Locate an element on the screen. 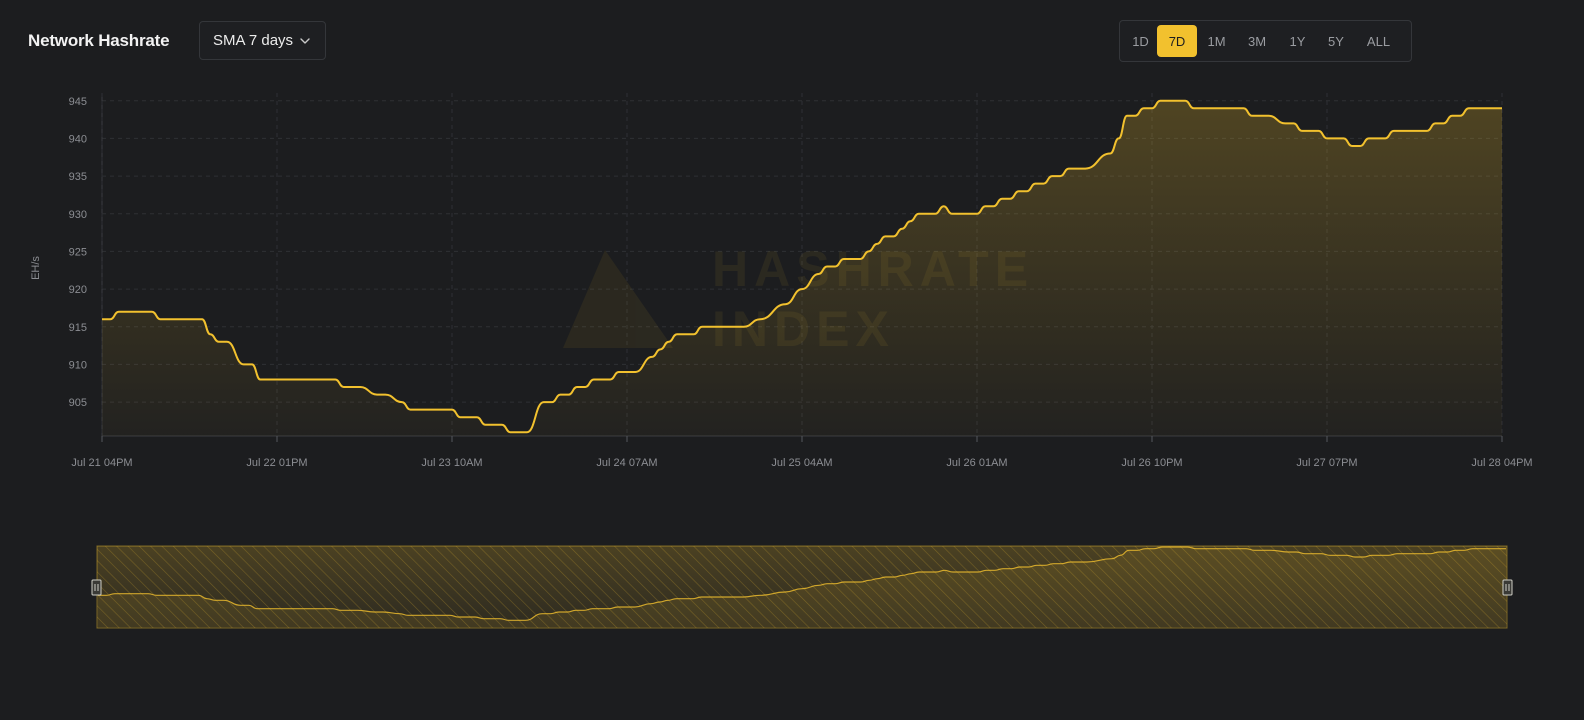 The height and width of the screenshot is (720, 1584). y-tick-label: 910 is located at coordinates (78, 365).